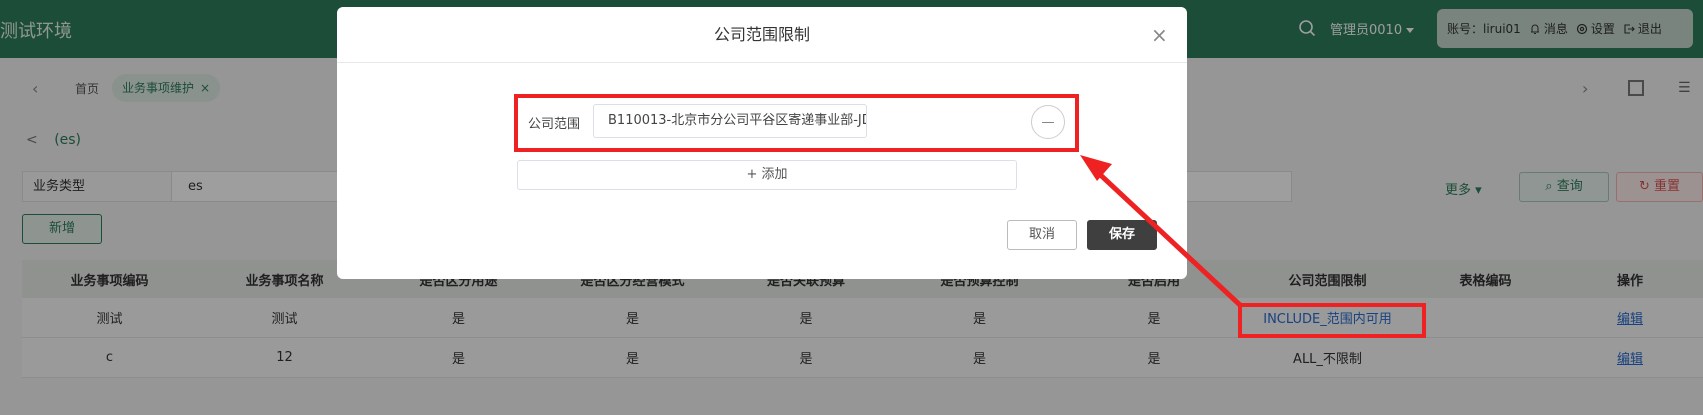 Image resolution: width=1703 pixels, height=415 pixels. What do you see at coordinates (762, 35) in the screenshot?
I see `dialog-title: 公司范围限制` at bounding box center [762, 35].